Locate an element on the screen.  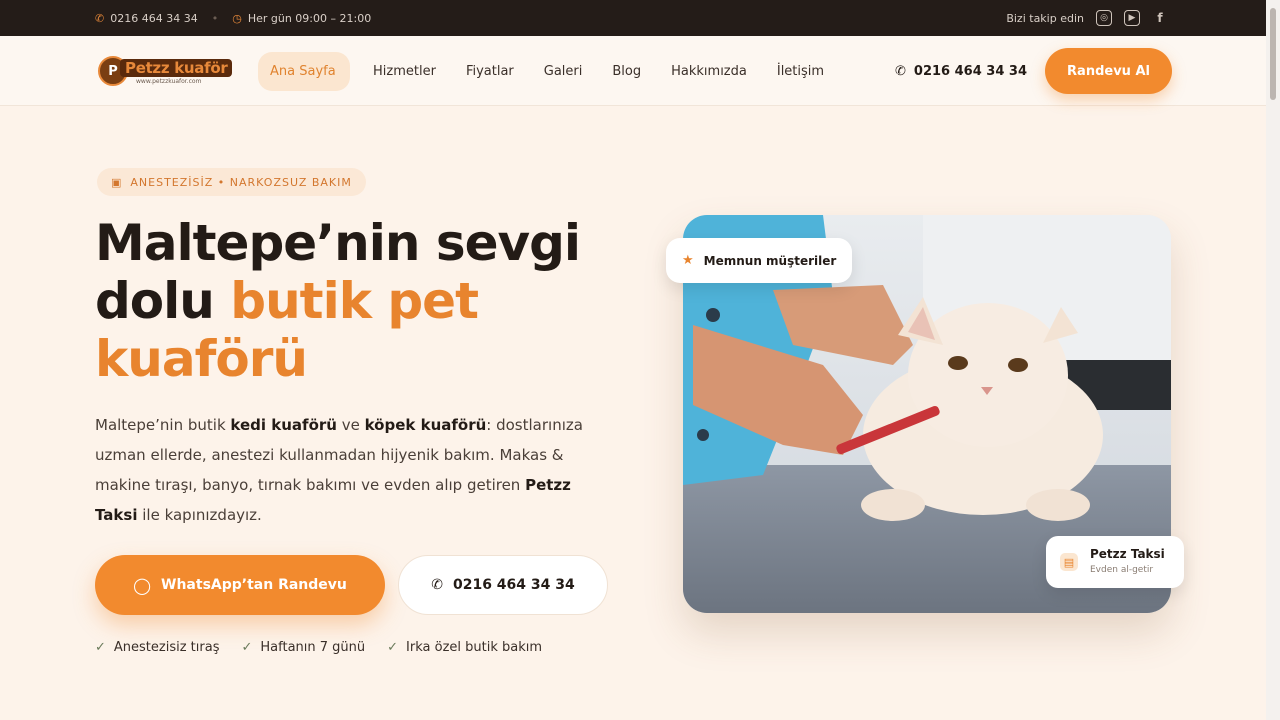
topbar-hours-text: Her gün 09:00 – 21:00 is located at coordinates (309, 18).